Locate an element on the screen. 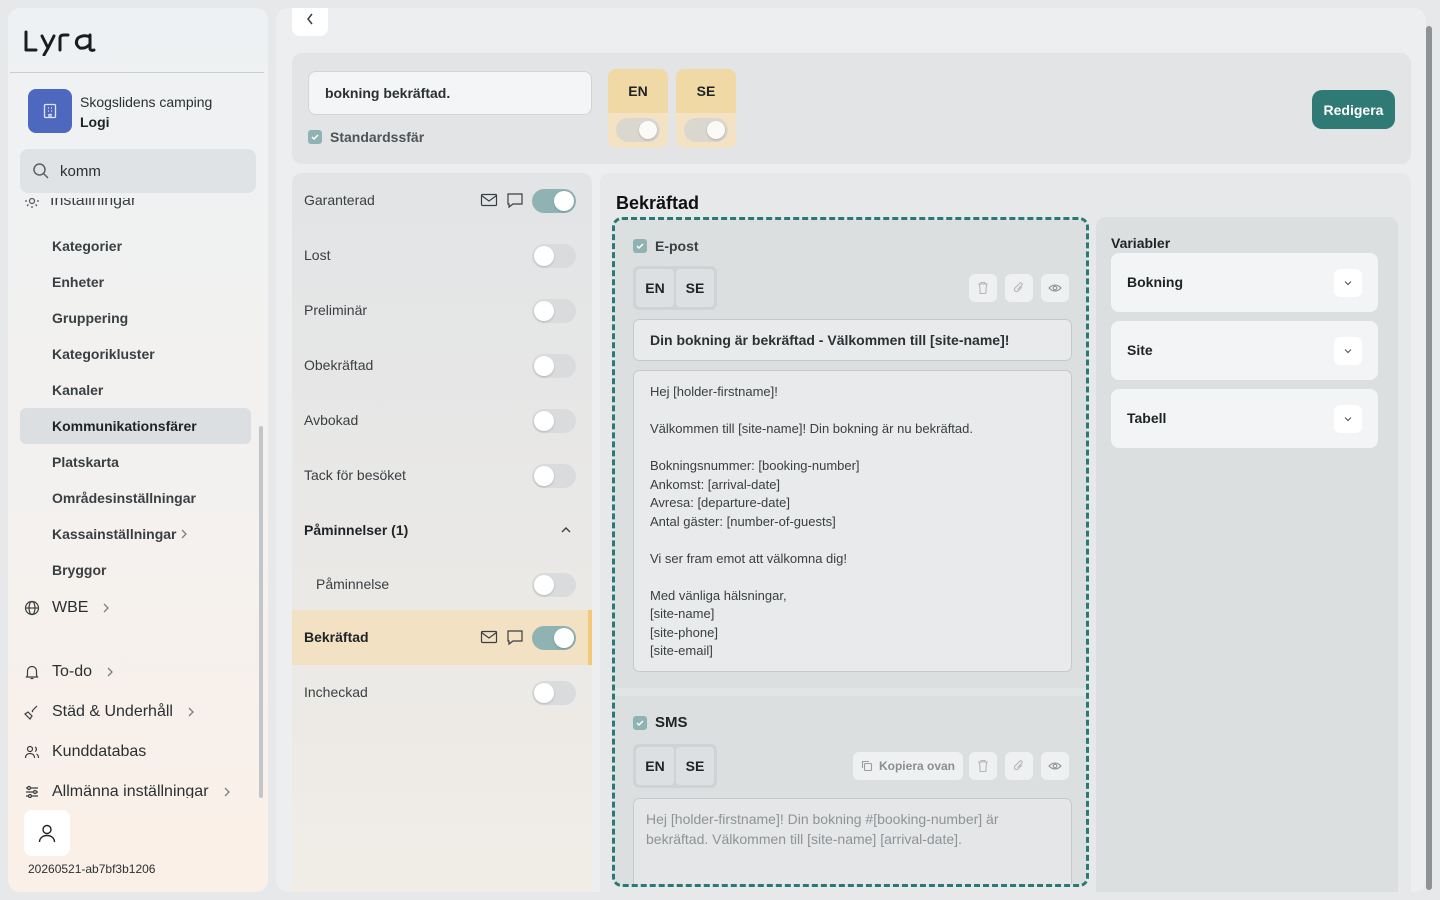  email-checkbox: E-post is located at coordinates (666, 246).